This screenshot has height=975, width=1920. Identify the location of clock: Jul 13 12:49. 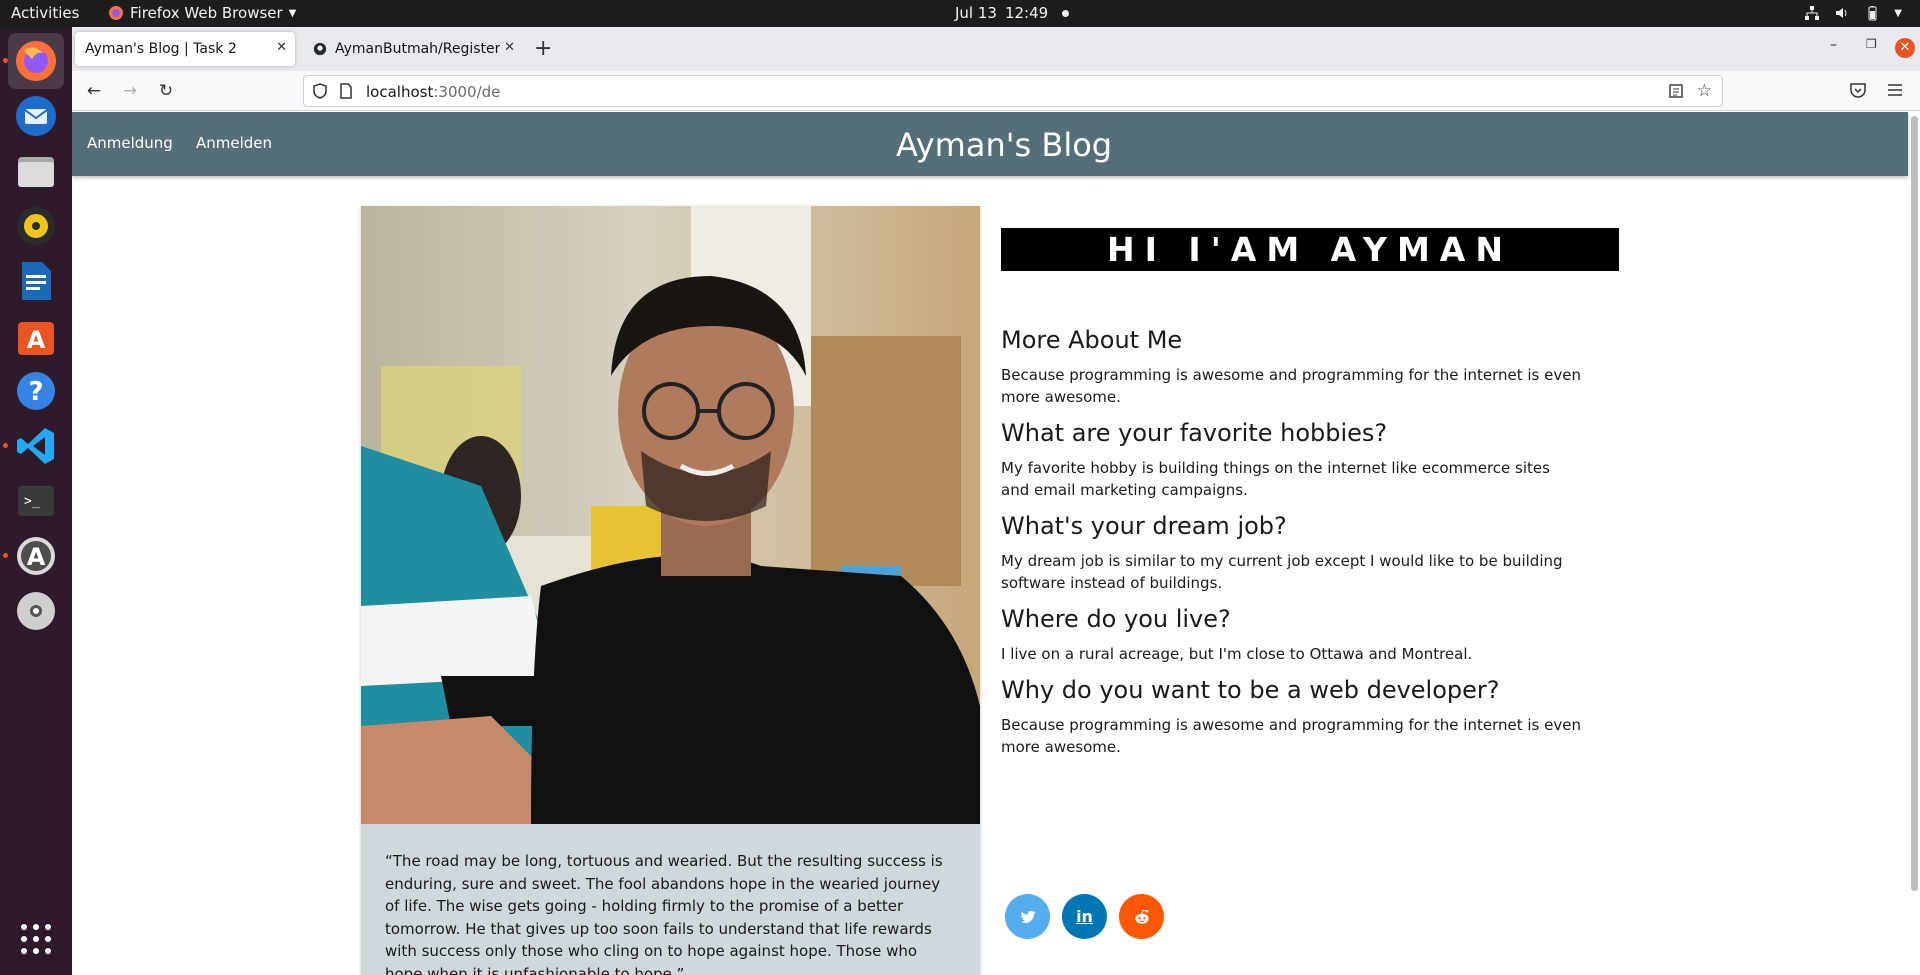
(1012, 13).